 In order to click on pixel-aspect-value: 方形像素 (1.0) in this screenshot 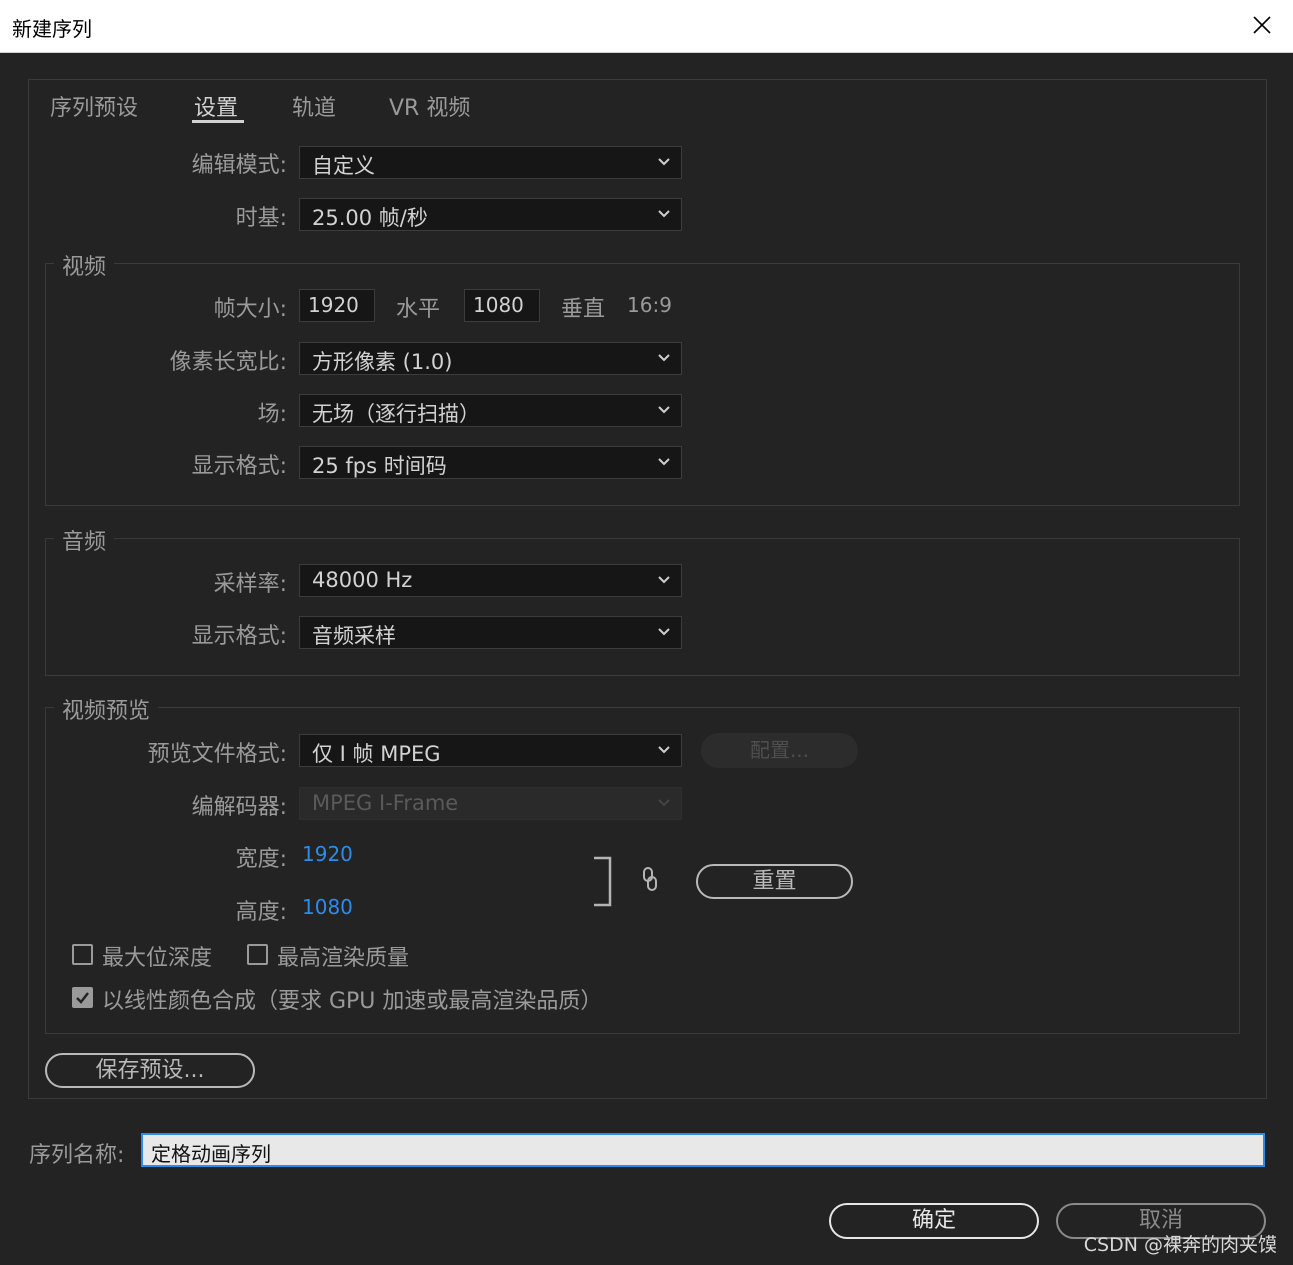, I will do `click(382, 362)`.